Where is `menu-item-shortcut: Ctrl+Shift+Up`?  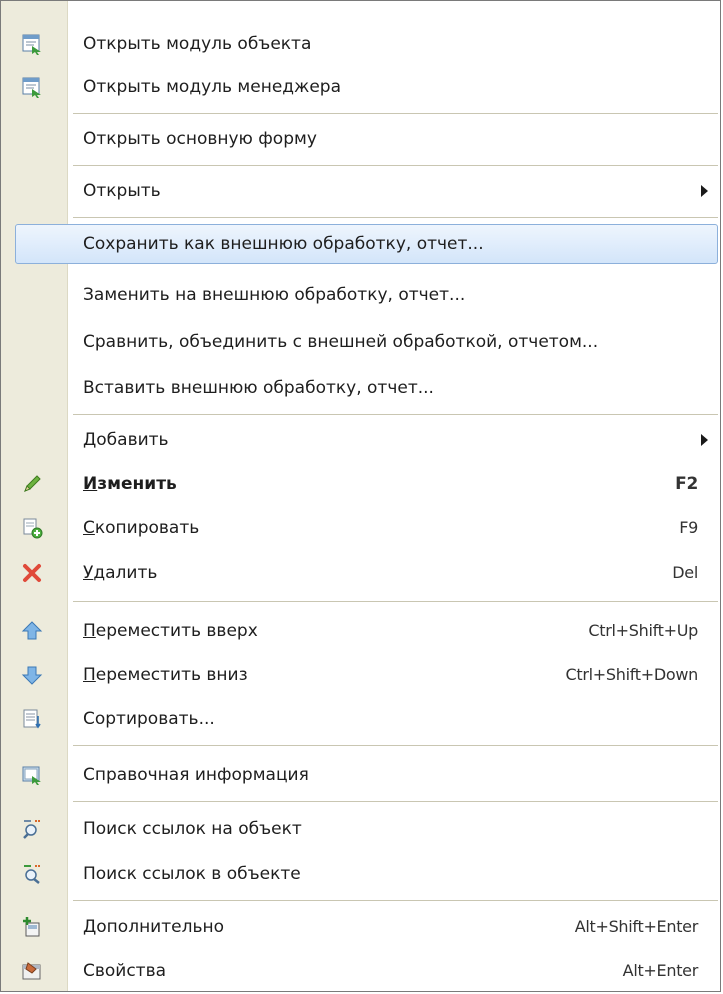
menu-item-shortcut: Ctrl+Shift+Up is located at coordinates (643, 630).